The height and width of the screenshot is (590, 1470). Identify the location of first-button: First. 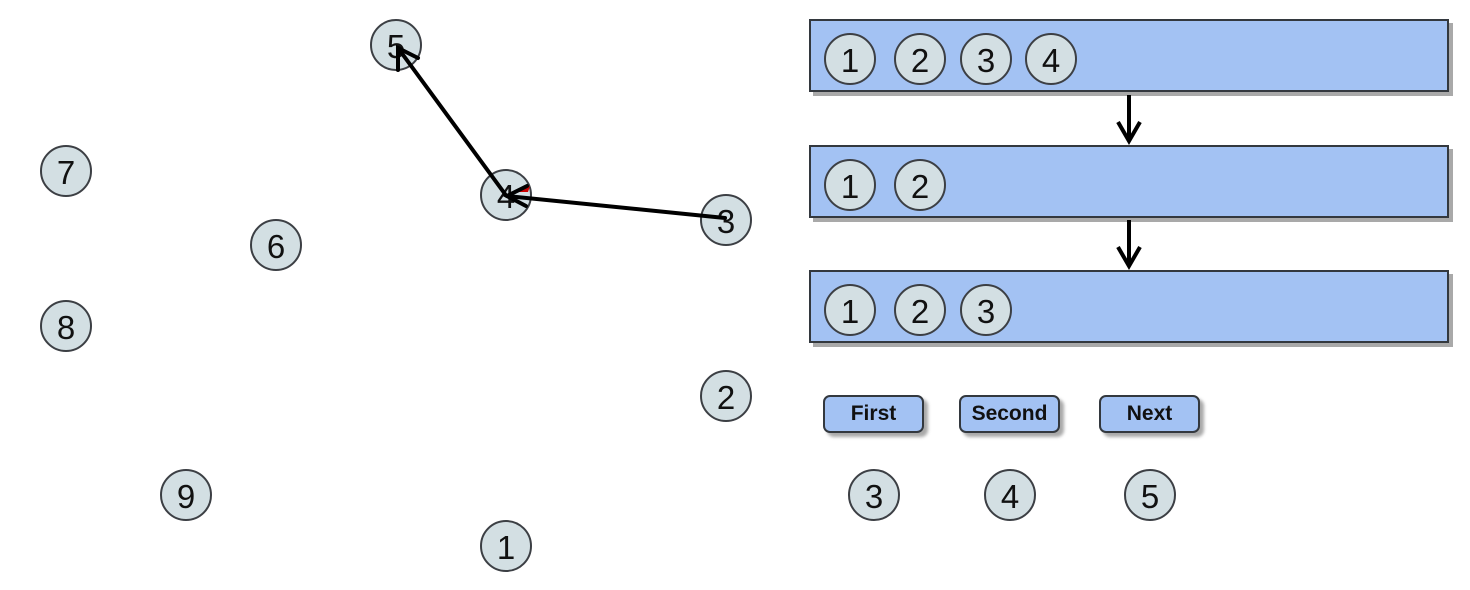
(873, 414).